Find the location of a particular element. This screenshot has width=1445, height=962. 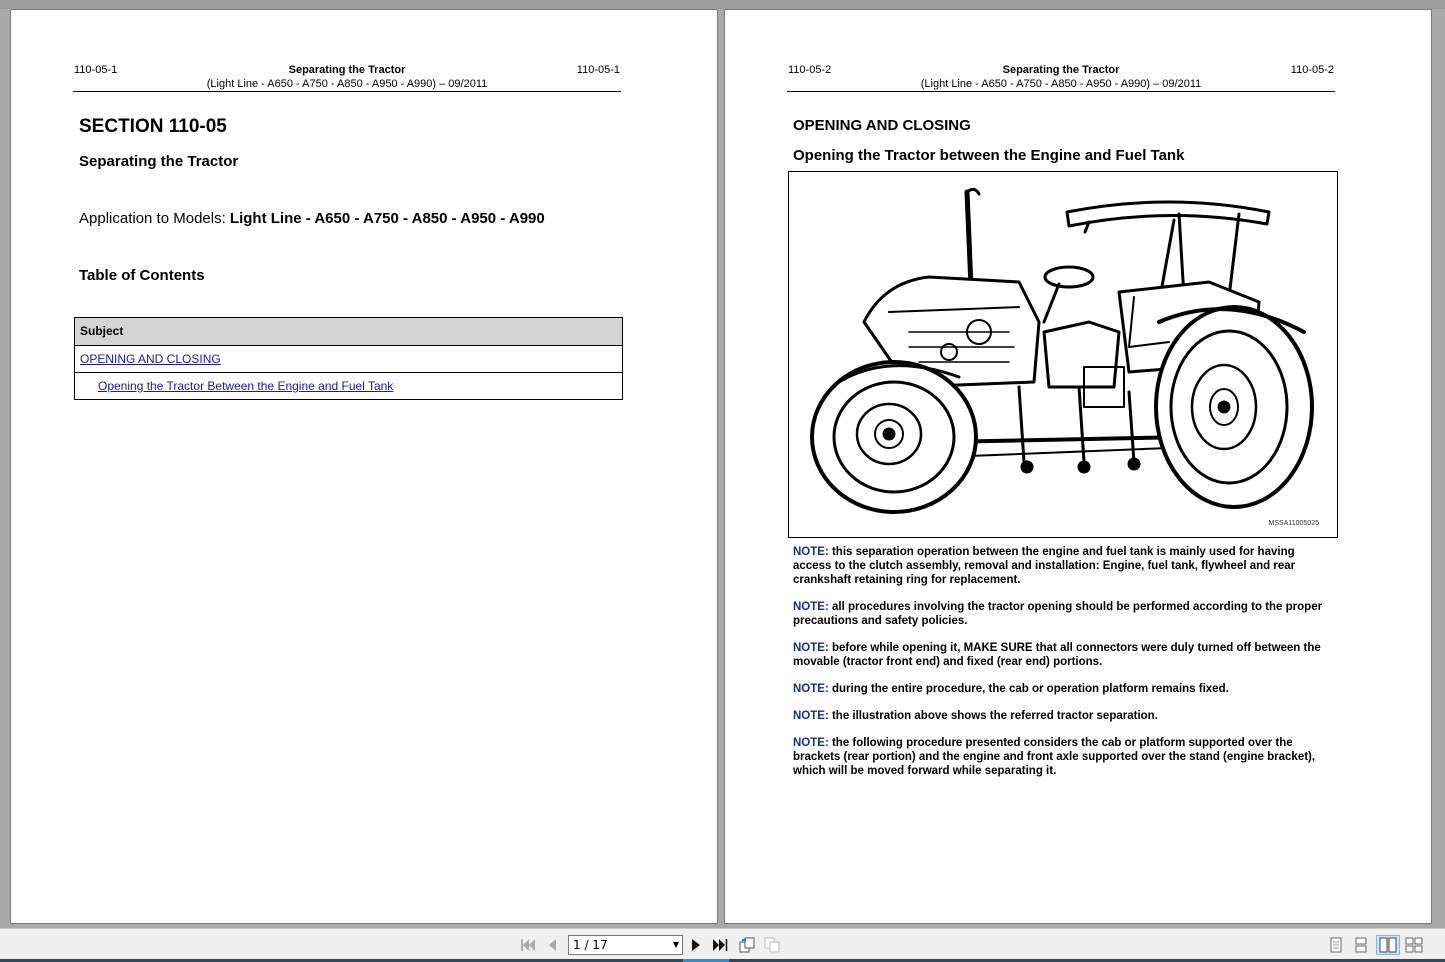

previous-page-button is located at coordinates (552, 945).